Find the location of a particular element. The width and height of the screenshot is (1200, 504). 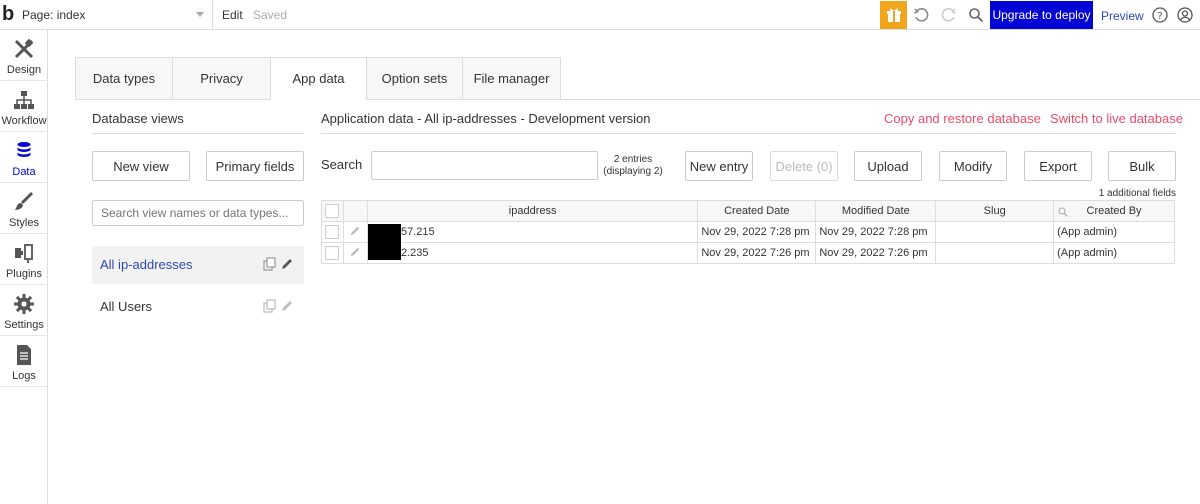

edit-menu: Edit is located at coordinates (232, 15).